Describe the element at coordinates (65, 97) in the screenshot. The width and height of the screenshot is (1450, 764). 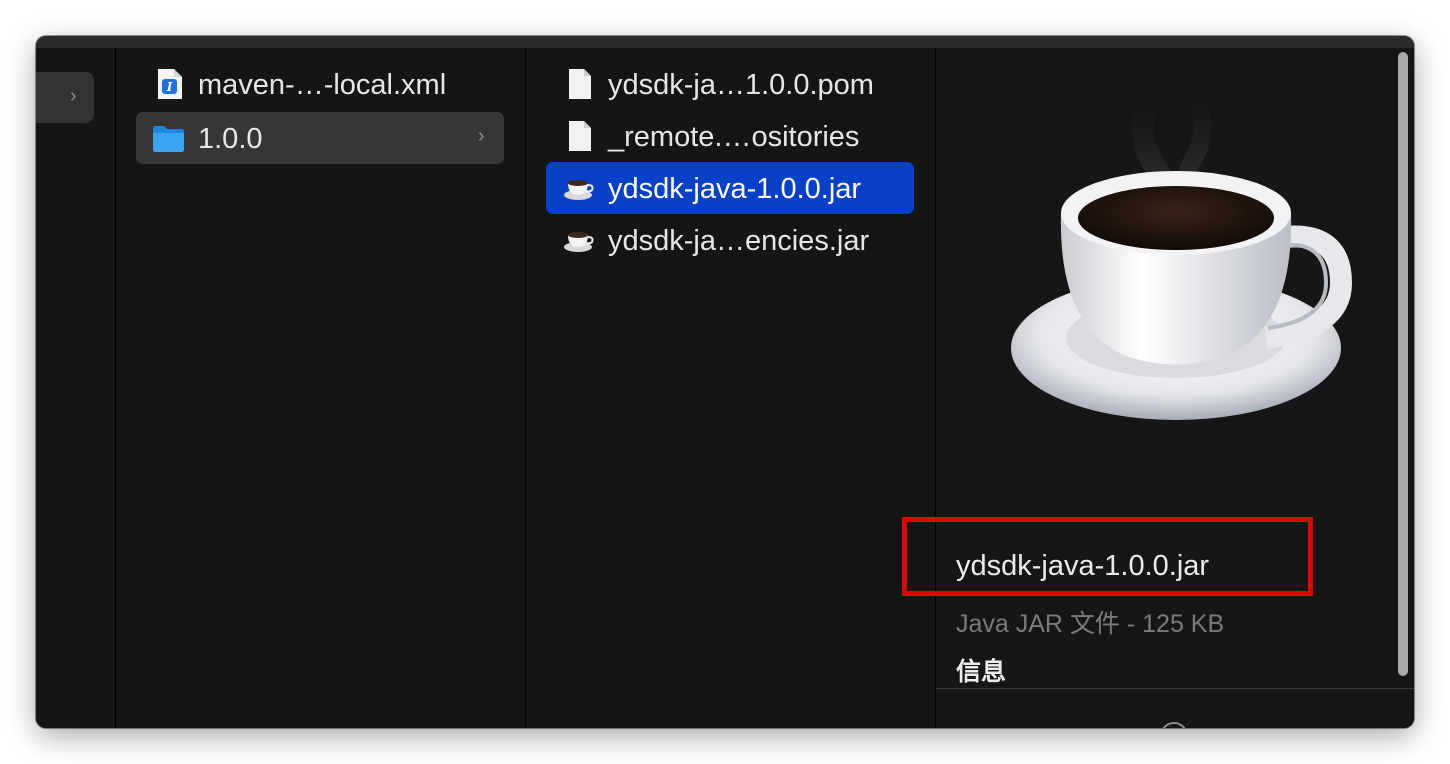
I see `parent-selected-row: ›` at that location.